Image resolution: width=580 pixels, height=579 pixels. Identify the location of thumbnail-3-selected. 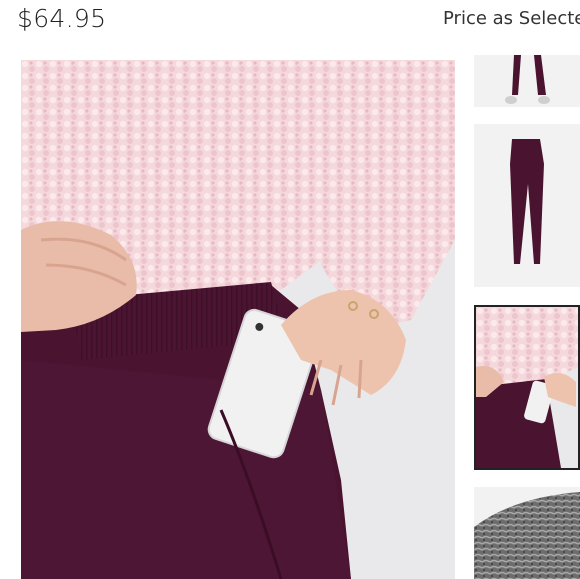
(527, 387).